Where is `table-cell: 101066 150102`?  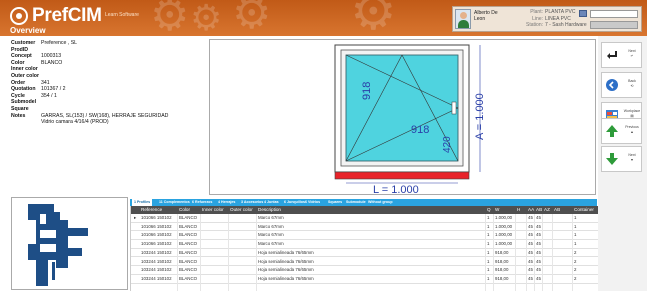 table-cell: 101066 150102 is located at coordinates (156, 226).